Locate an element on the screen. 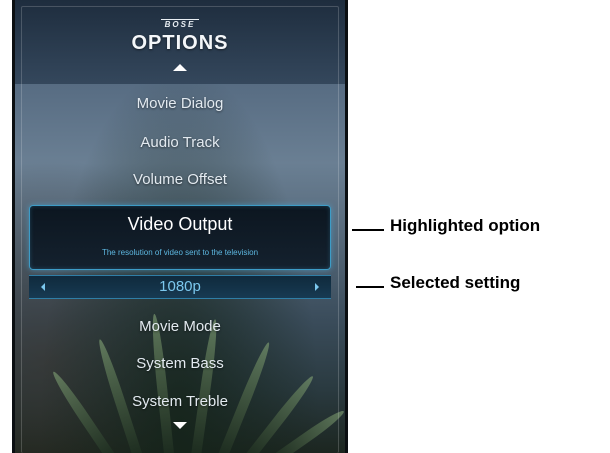  menu-header: BOSE OPTIONS is located at coordinates (180, 42).